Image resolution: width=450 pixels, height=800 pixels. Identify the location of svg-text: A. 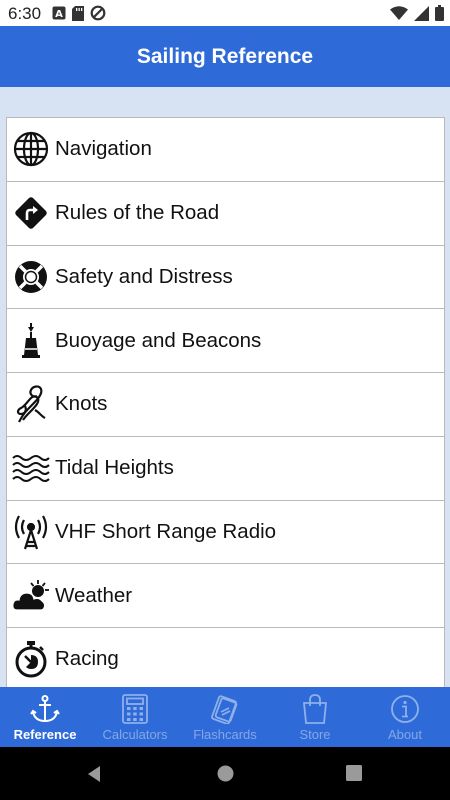
(59, 14).